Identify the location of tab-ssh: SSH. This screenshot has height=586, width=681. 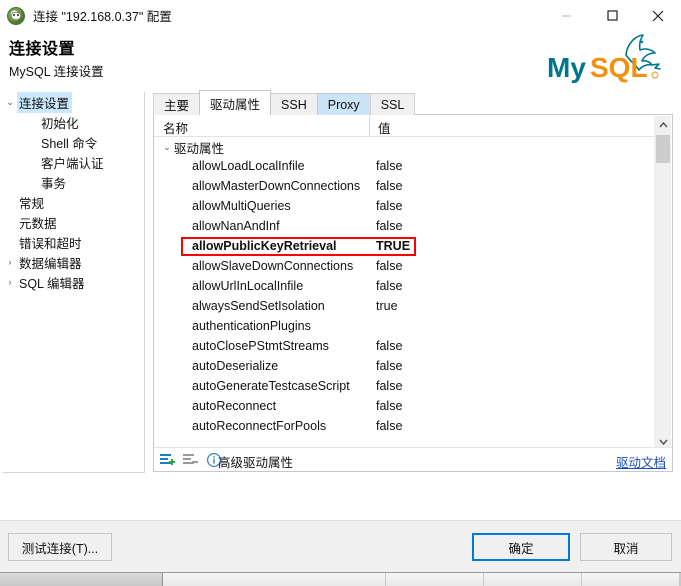
(294, 104).